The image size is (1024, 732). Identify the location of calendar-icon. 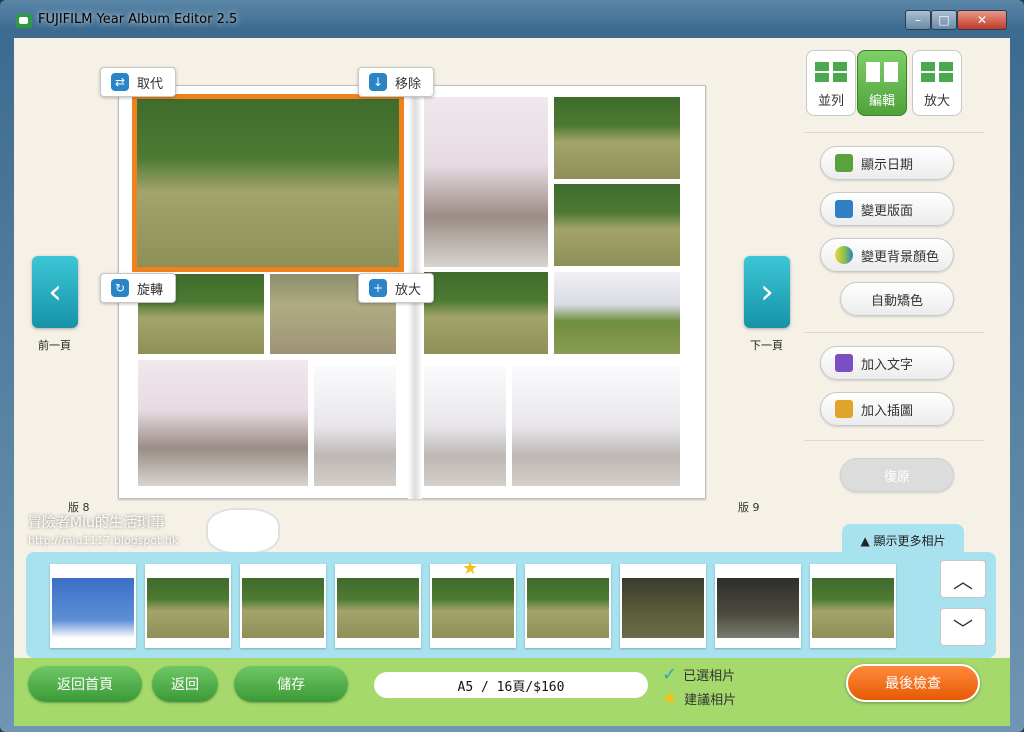
(844, 163).